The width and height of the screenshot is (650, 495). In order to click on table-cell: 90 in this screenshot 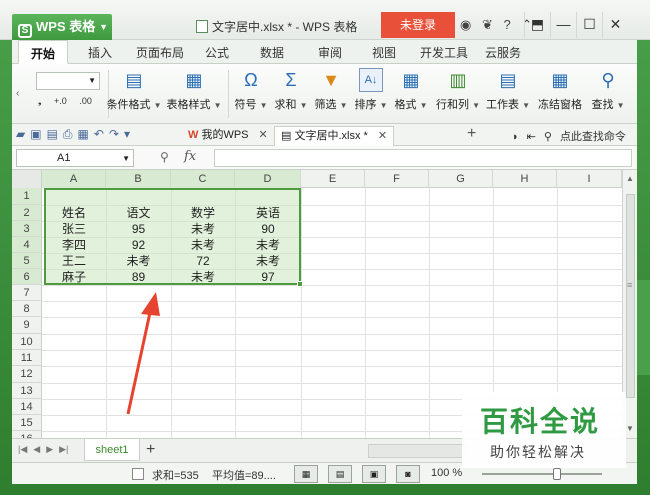, I will do `click(268, 229)`.